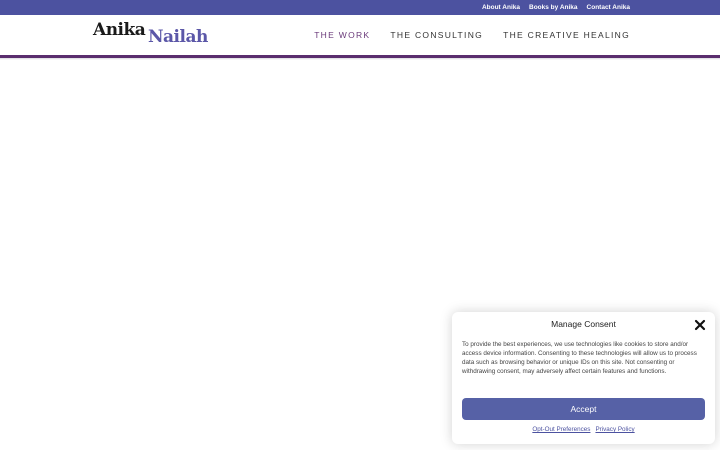 Image resolution: width=720 pixels, height=450 pixels. What do you see at coordinates (178, 37) in the screenshot?
I see `logo-word-nailah: Nailah` at bounding box center [178, 37].